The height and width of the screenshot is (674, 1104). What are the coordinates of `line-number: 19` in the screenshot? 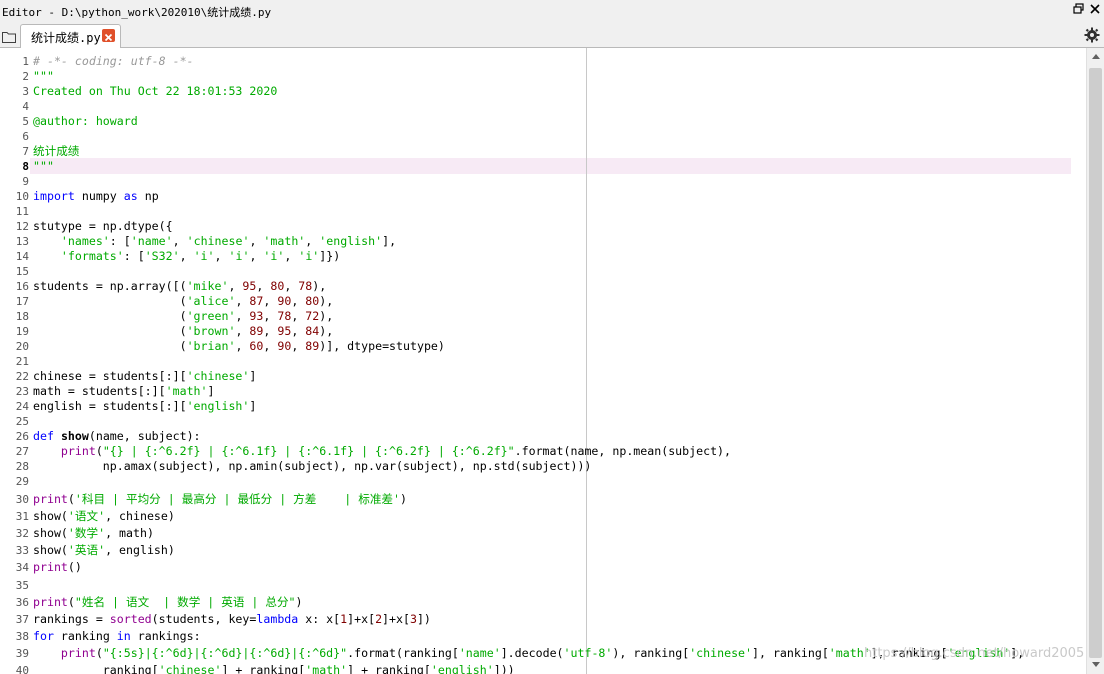 It's located at (22, 331).